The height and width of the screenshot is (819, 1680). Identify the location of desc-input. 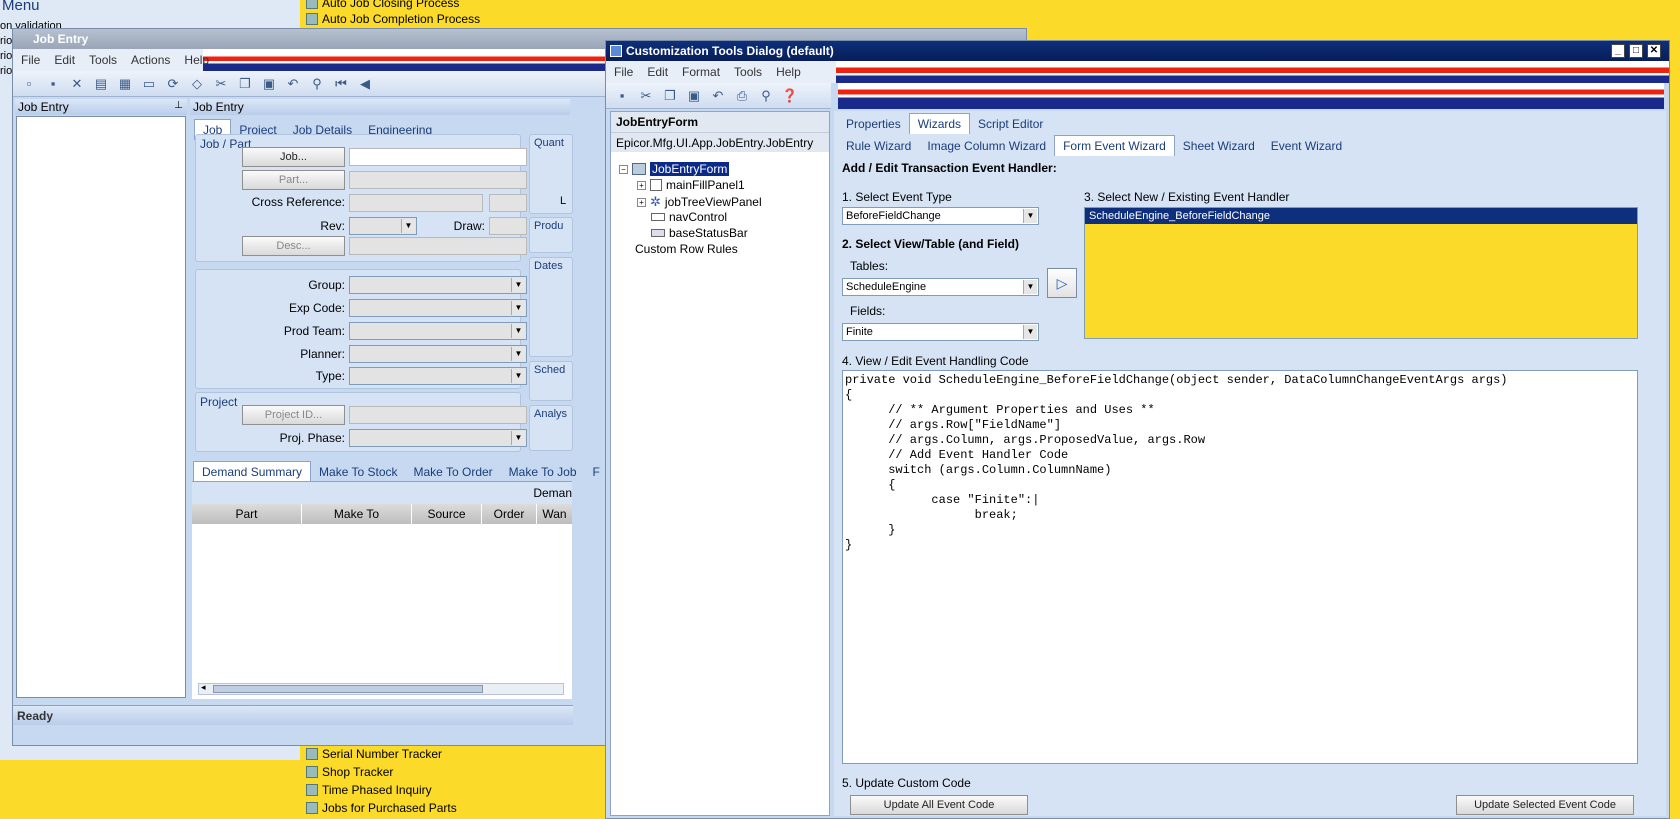
(438, 246).